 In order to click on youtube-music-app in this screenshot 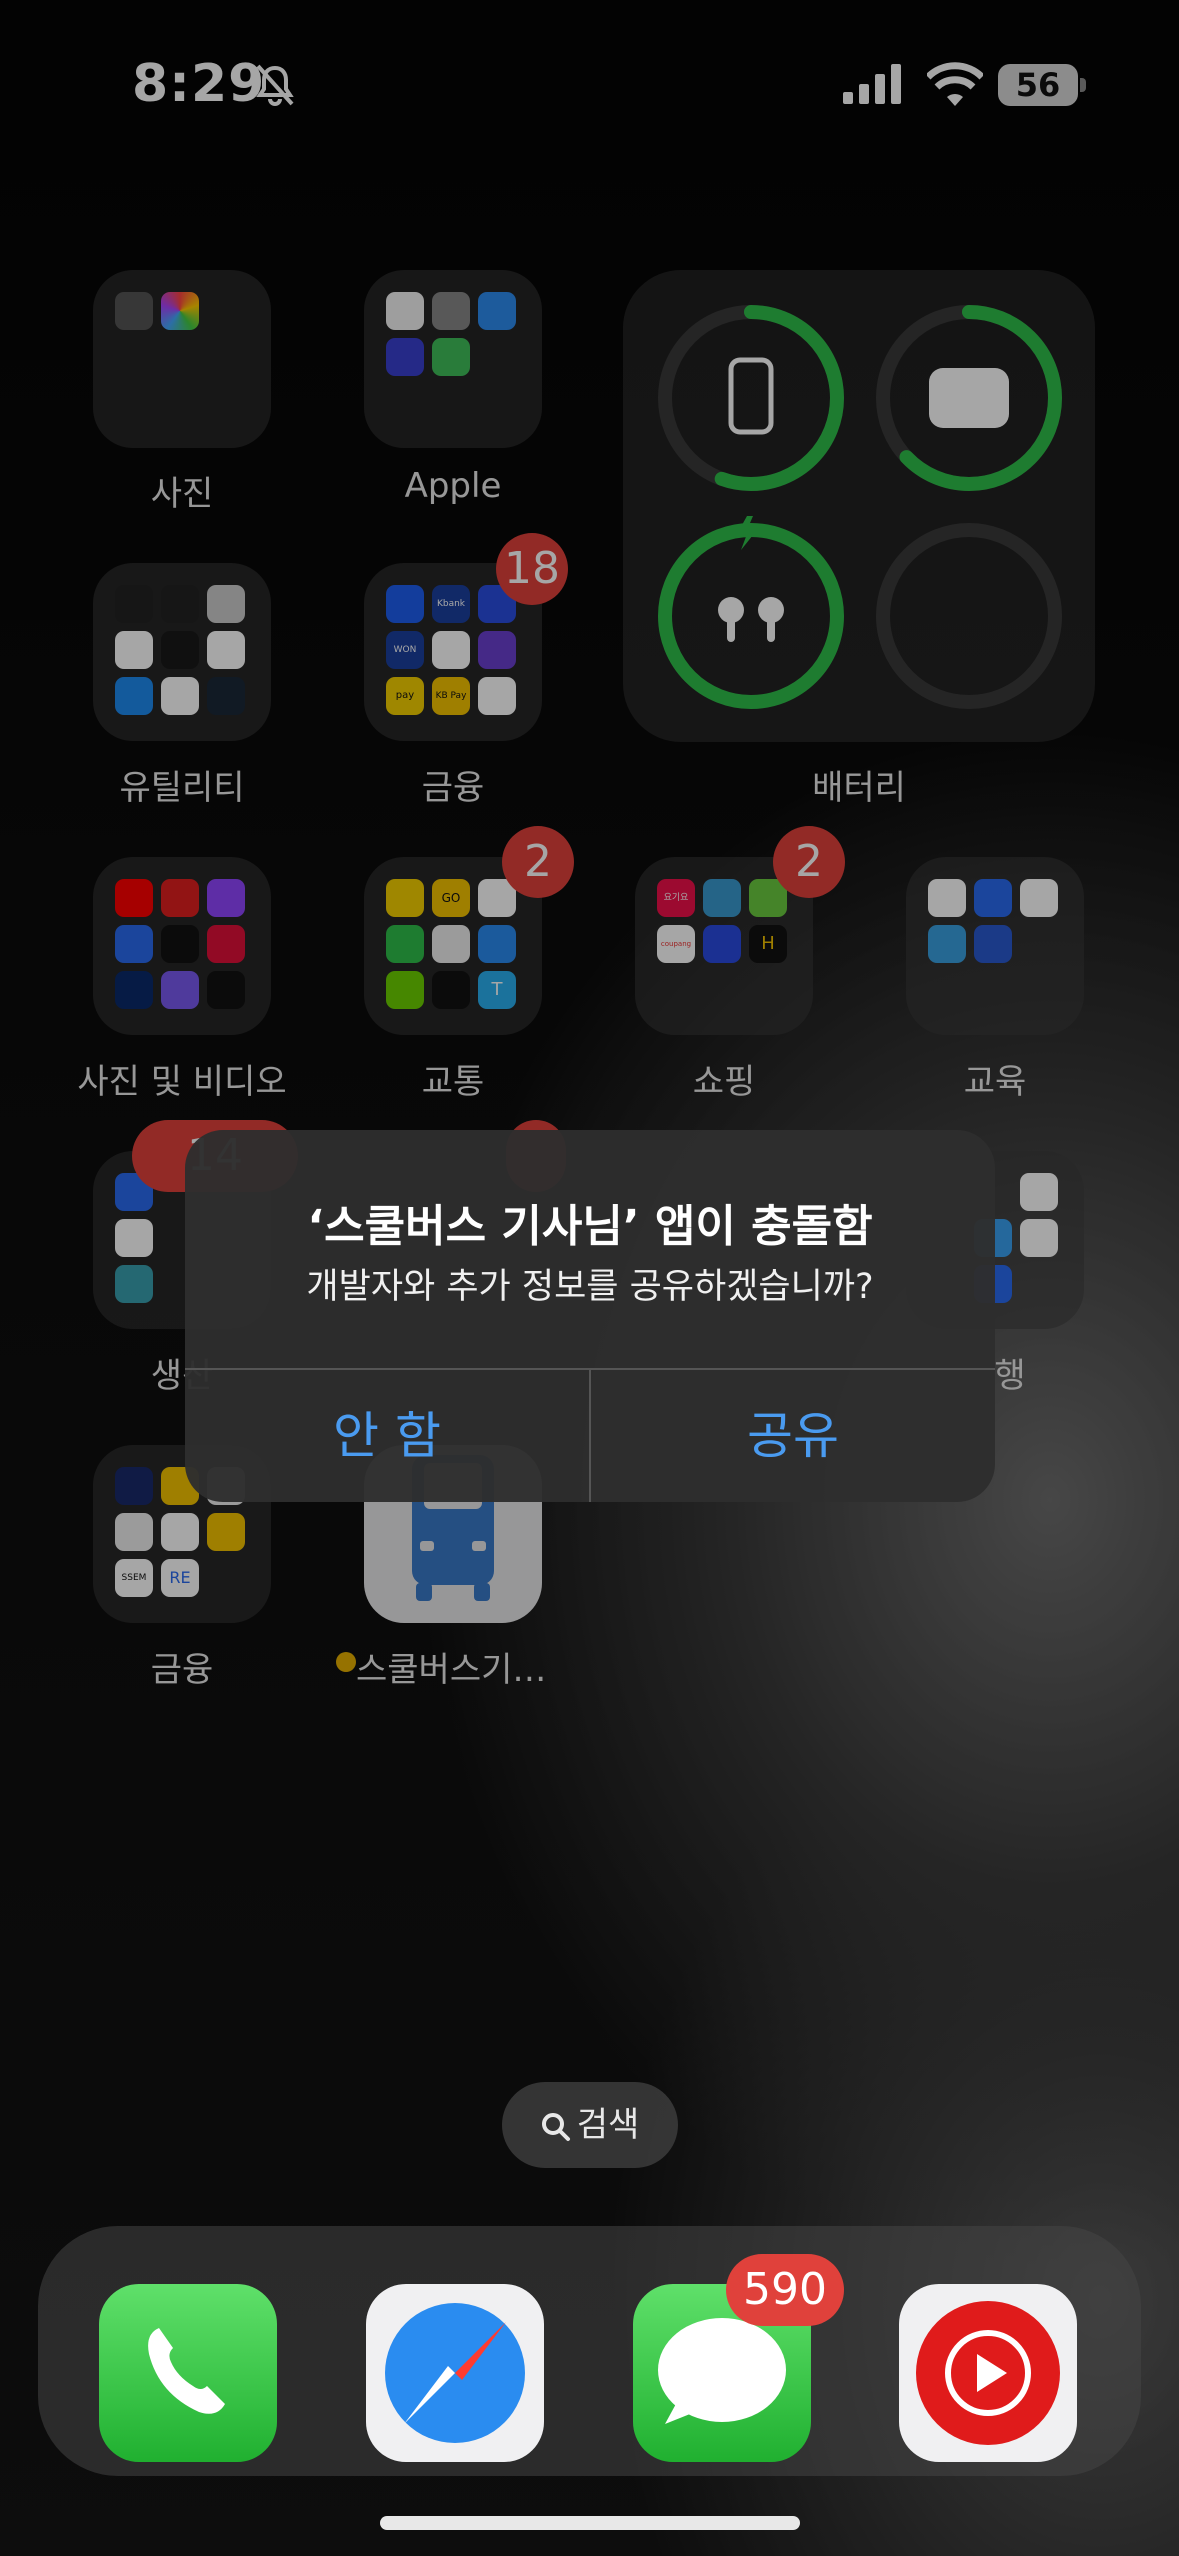, I will do `click(988, 2373)`.